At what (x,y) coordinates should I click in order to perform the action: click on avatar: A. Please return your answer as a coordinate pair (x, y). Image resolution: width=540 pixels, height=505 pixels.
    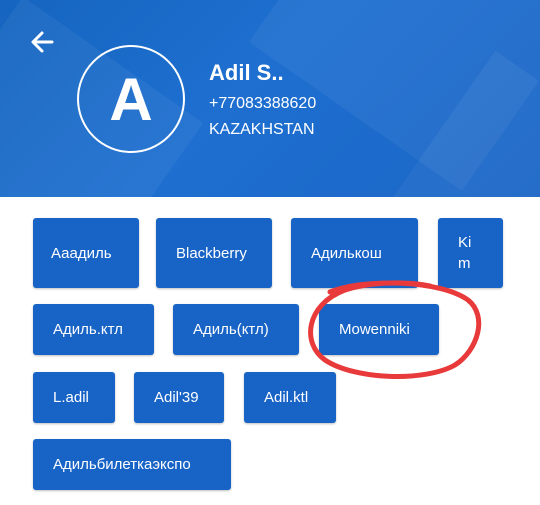
    Looking at the image, I should click on (131, 99).